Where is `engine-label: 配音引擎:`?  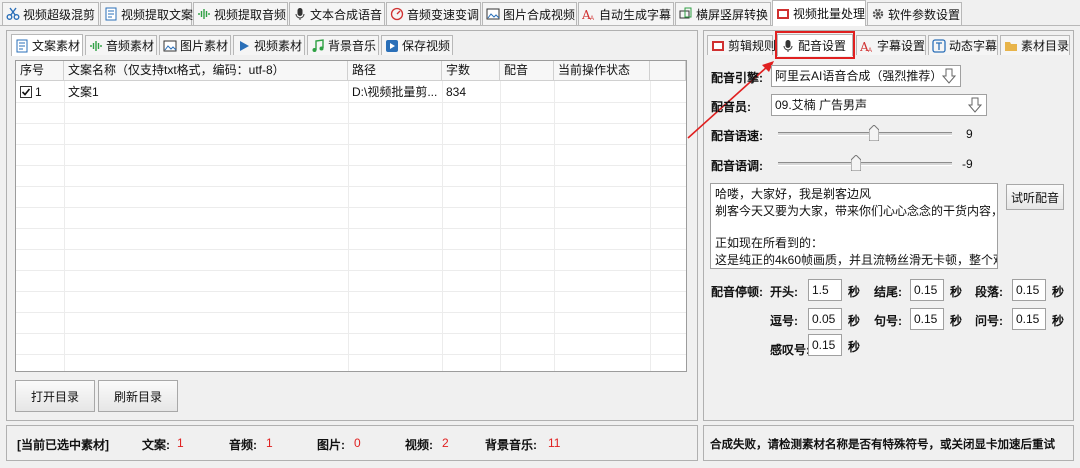
engine-label: 配音引擎: is located at coordinates (737, 78).